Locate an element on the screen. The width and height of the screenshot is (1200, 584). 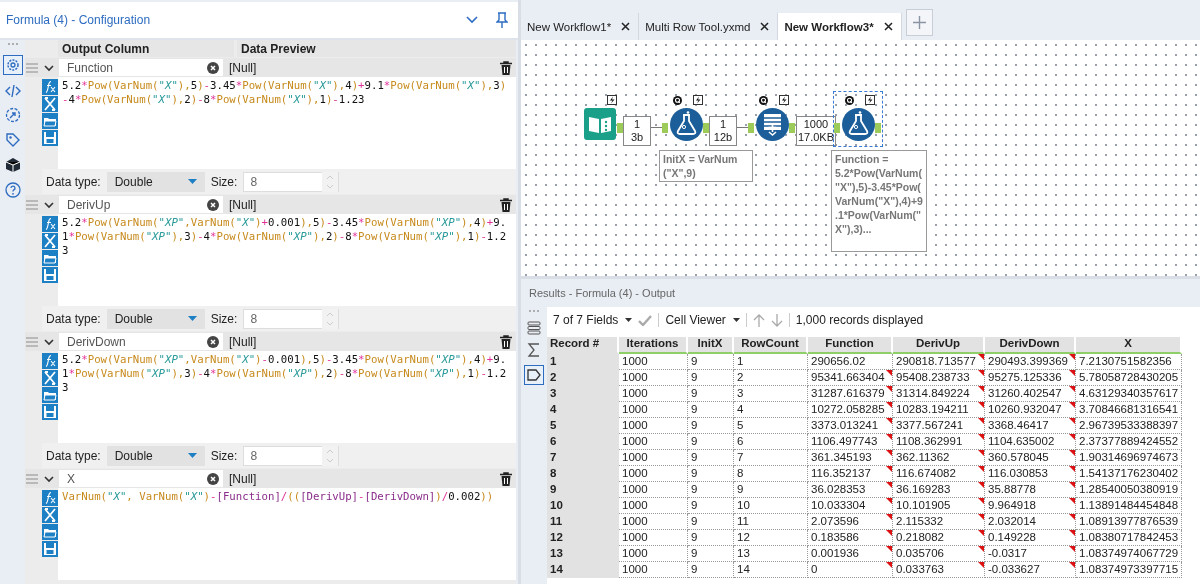
table-cell: 1.08380717842453 is located at coordinates (1129, 537).